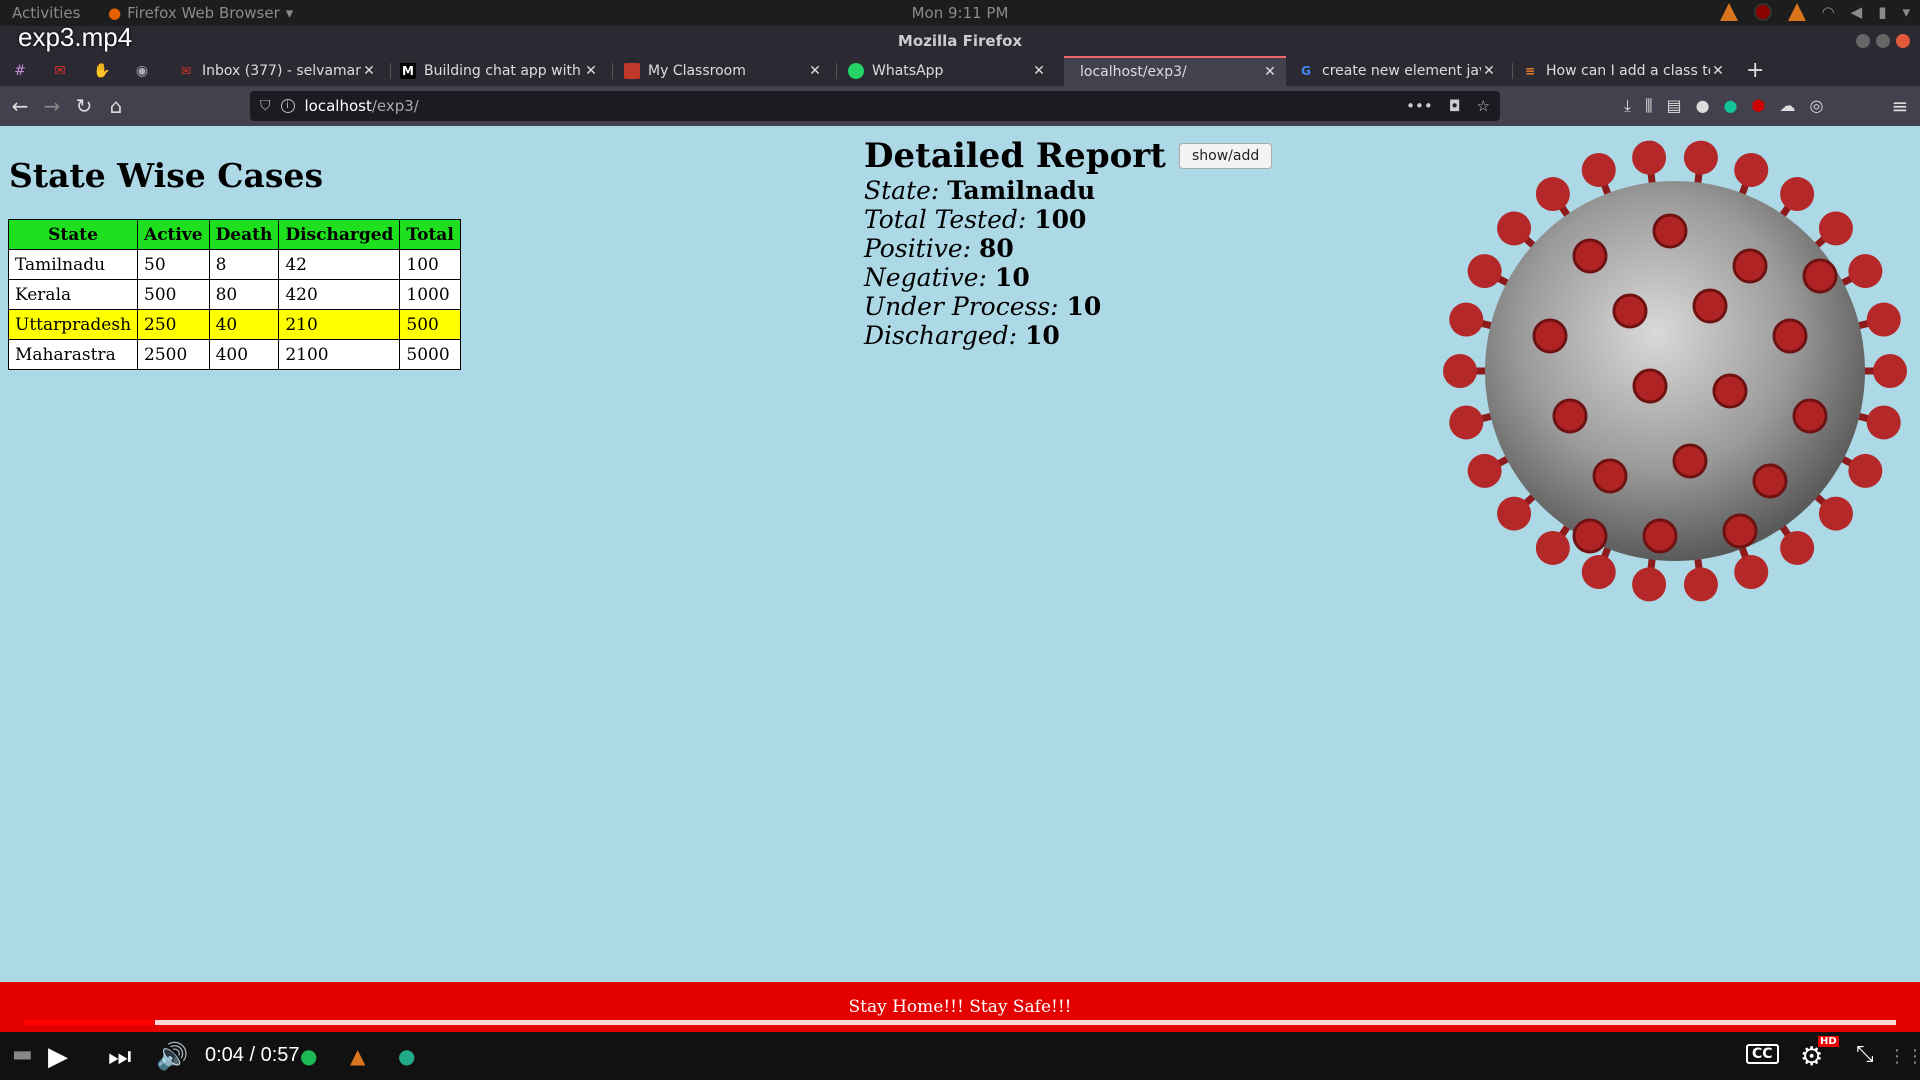 This screenshot has height=1080, width=1920. Describe the element at coordinates (339, 264) in the screenshot. I see `cell-discharged: 42` at that location.